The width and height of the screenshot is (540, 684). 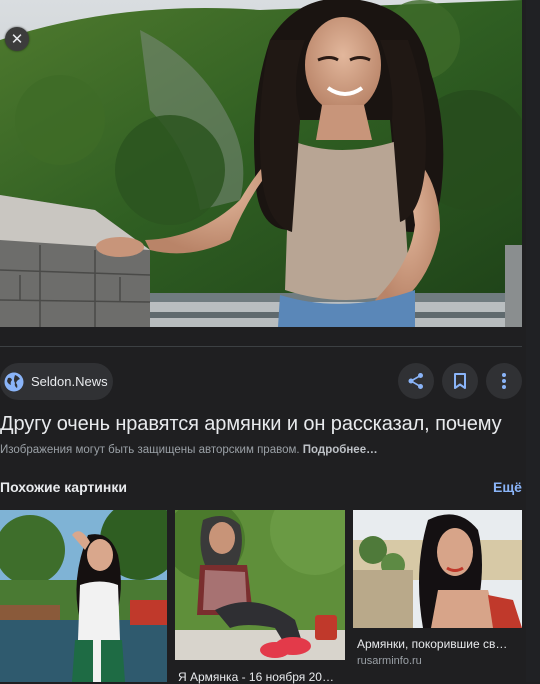 I want to click on share-icon, so click(x=415, y=381).